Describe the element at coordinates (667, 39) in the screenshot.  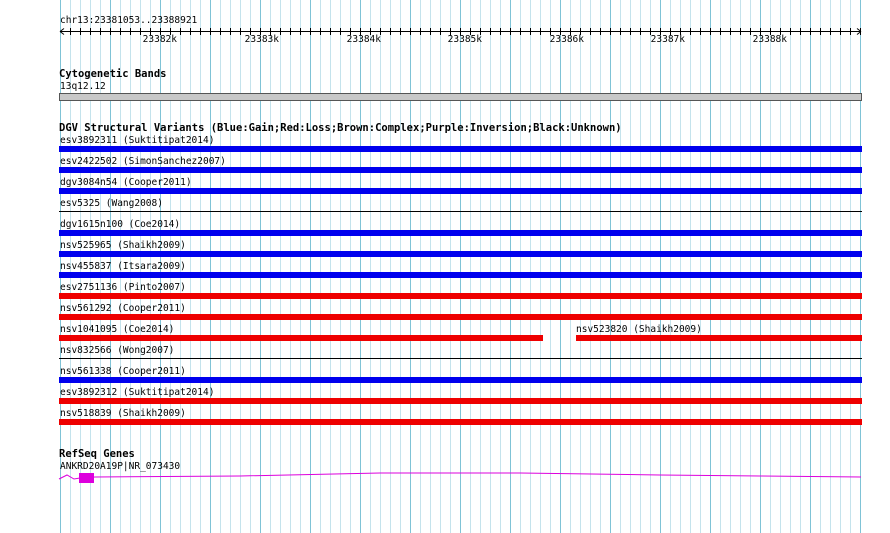
I see `ruler-tick-label: 23387k` at that location.